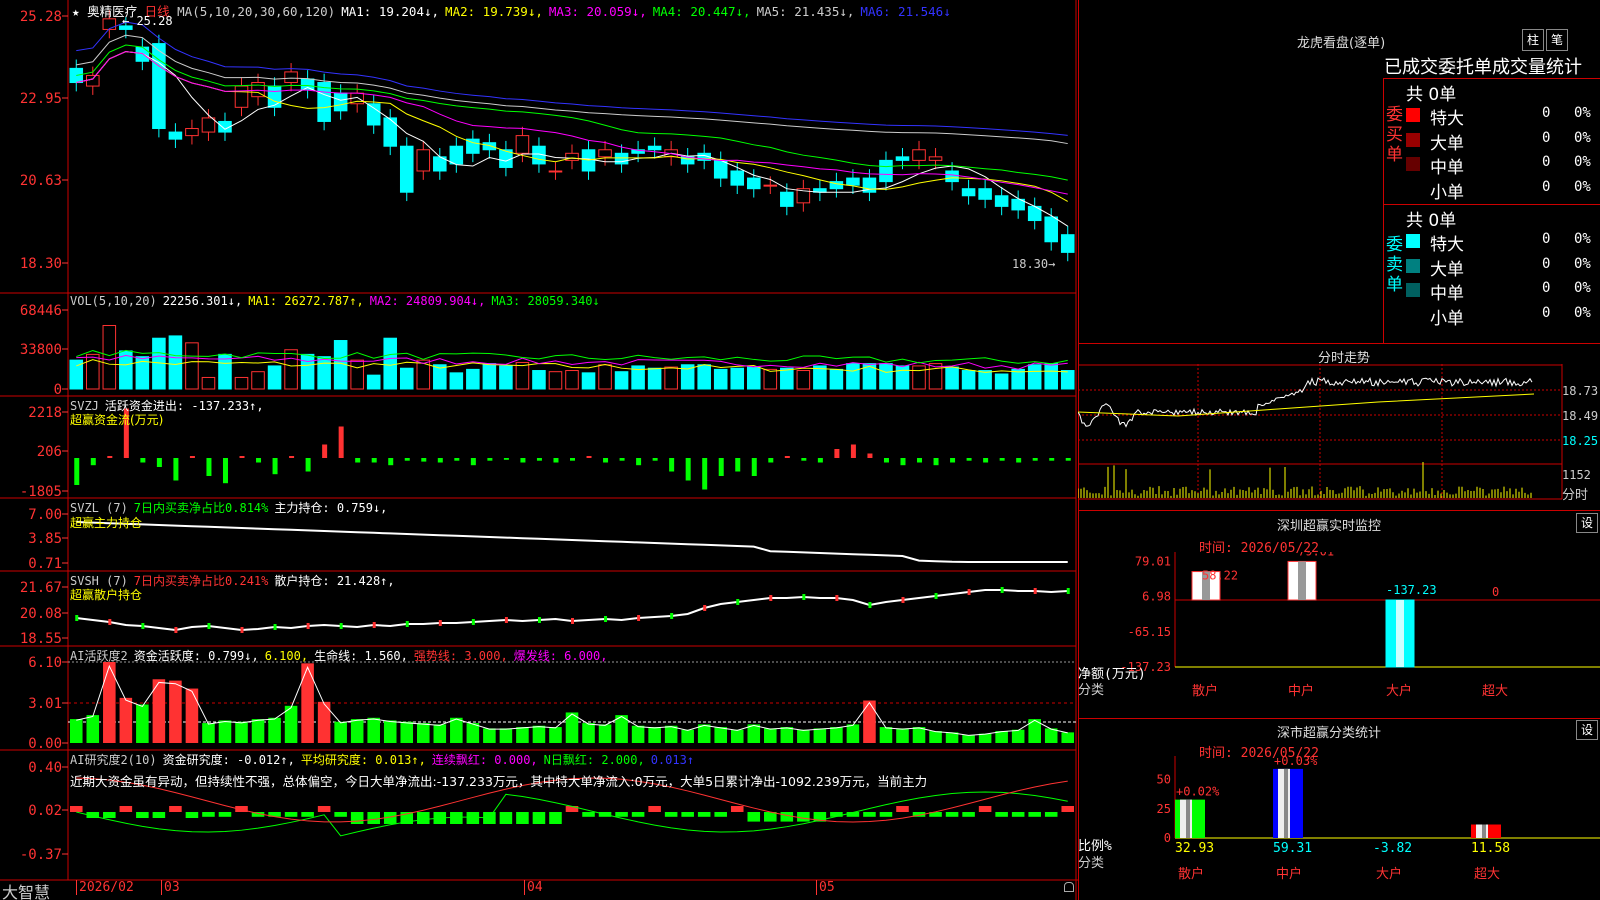 This screenshot has width=1600, height=900. What do you see at coordinates (1580, 441) in the screenshot?
I see `intraday-price-label: 18.25` at bounding box center [1580, 441].